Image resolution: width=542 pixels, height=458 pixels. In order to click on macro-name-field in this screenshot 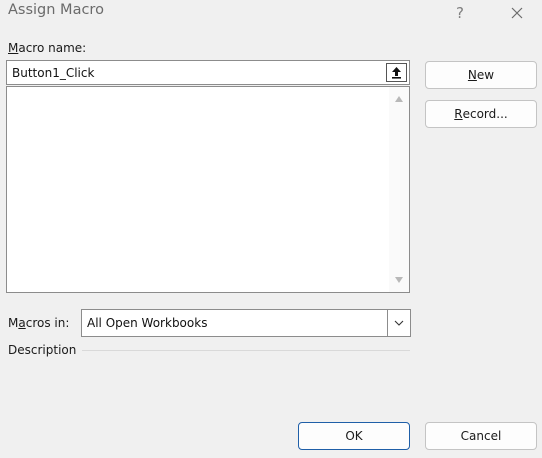, I will do `click(208, 72)`.